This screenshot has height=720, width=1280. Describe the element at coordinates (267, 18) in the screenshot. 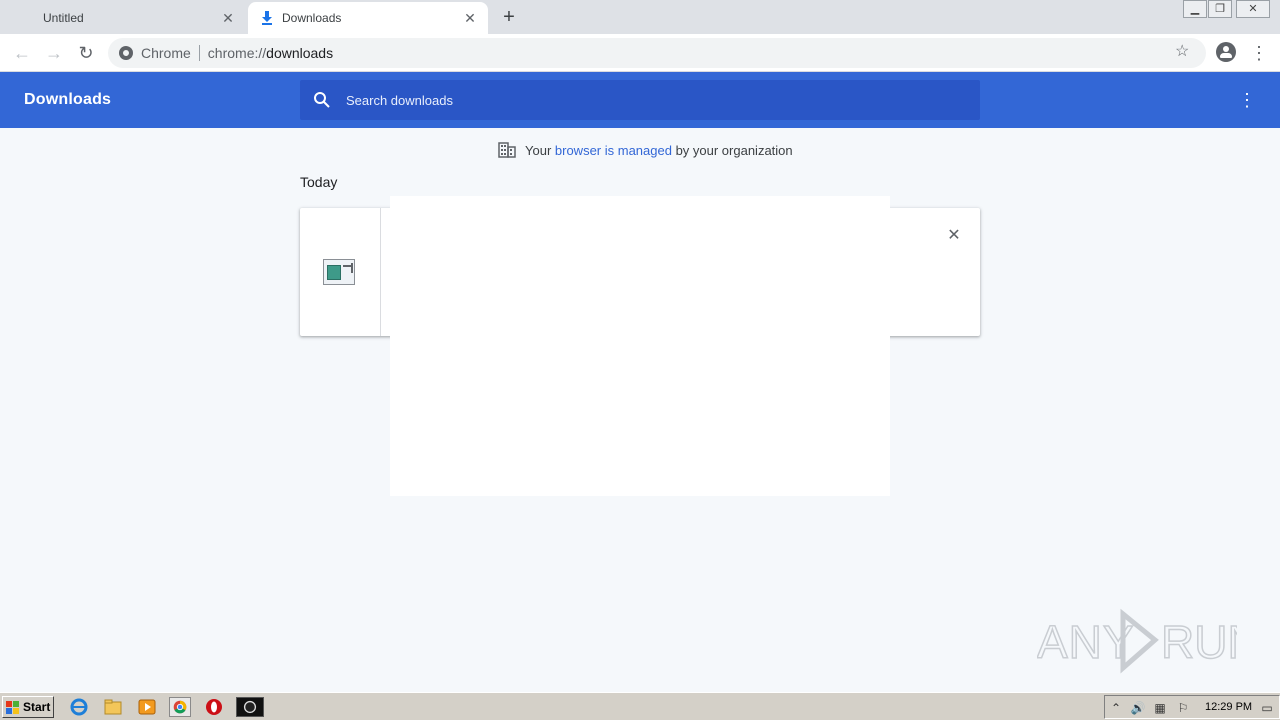

I see `download-icon` at that location.